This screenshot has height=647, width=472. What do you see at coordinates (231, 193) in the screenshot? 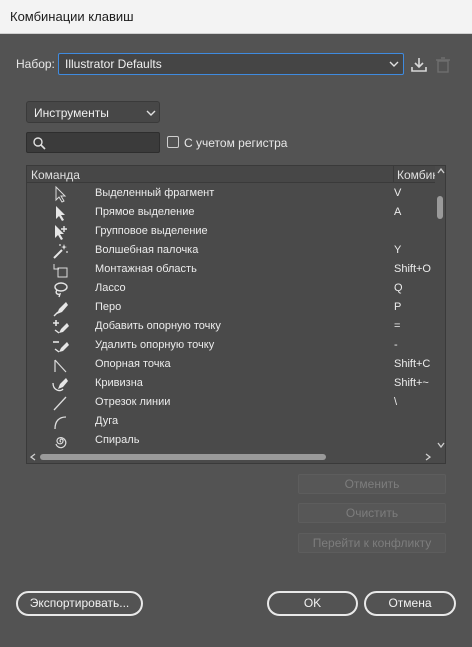
I see `table-row: Выделенный фрагмент V` at bounding box center [231, 193].